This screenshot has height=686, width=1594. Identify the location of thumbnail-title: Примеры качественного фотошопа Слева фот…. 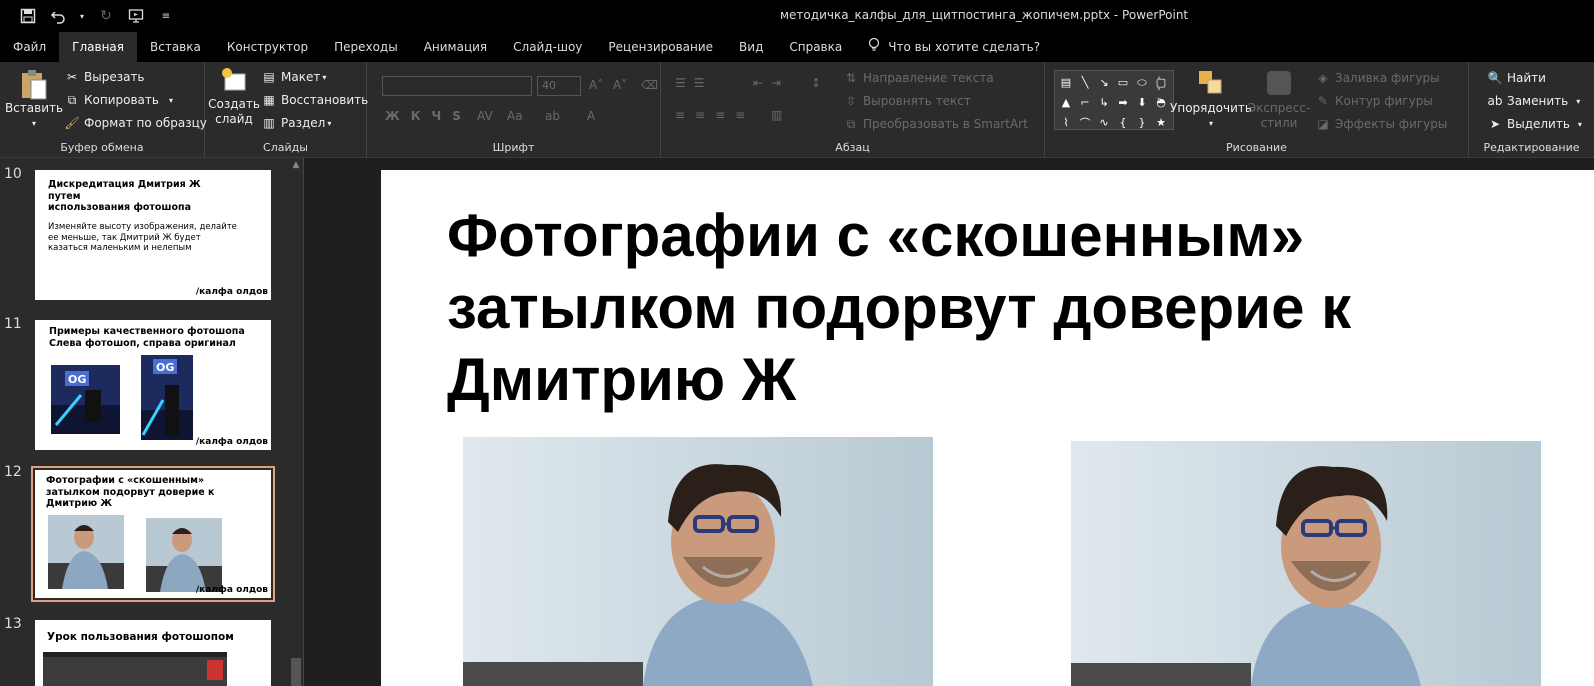
(147, 337).